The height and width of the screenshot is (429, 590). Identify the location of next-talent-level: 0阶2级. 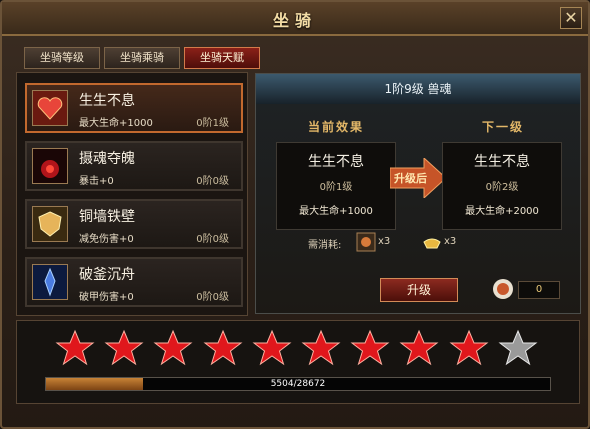
(502, 187).